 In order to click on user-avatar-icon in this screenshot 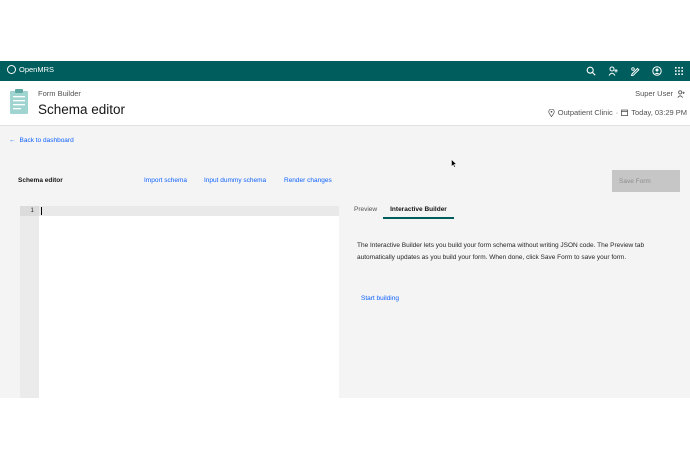, I will do `click(657, 71)`.